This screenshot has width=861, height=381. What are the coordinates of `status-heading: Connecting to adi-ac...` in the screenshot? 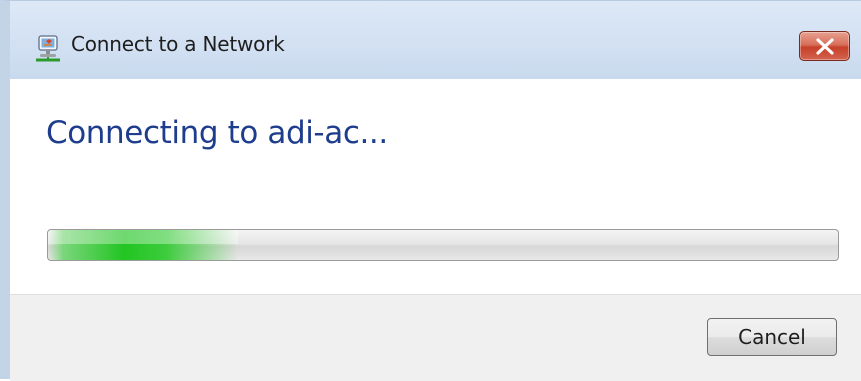 It's located at (217, 133).